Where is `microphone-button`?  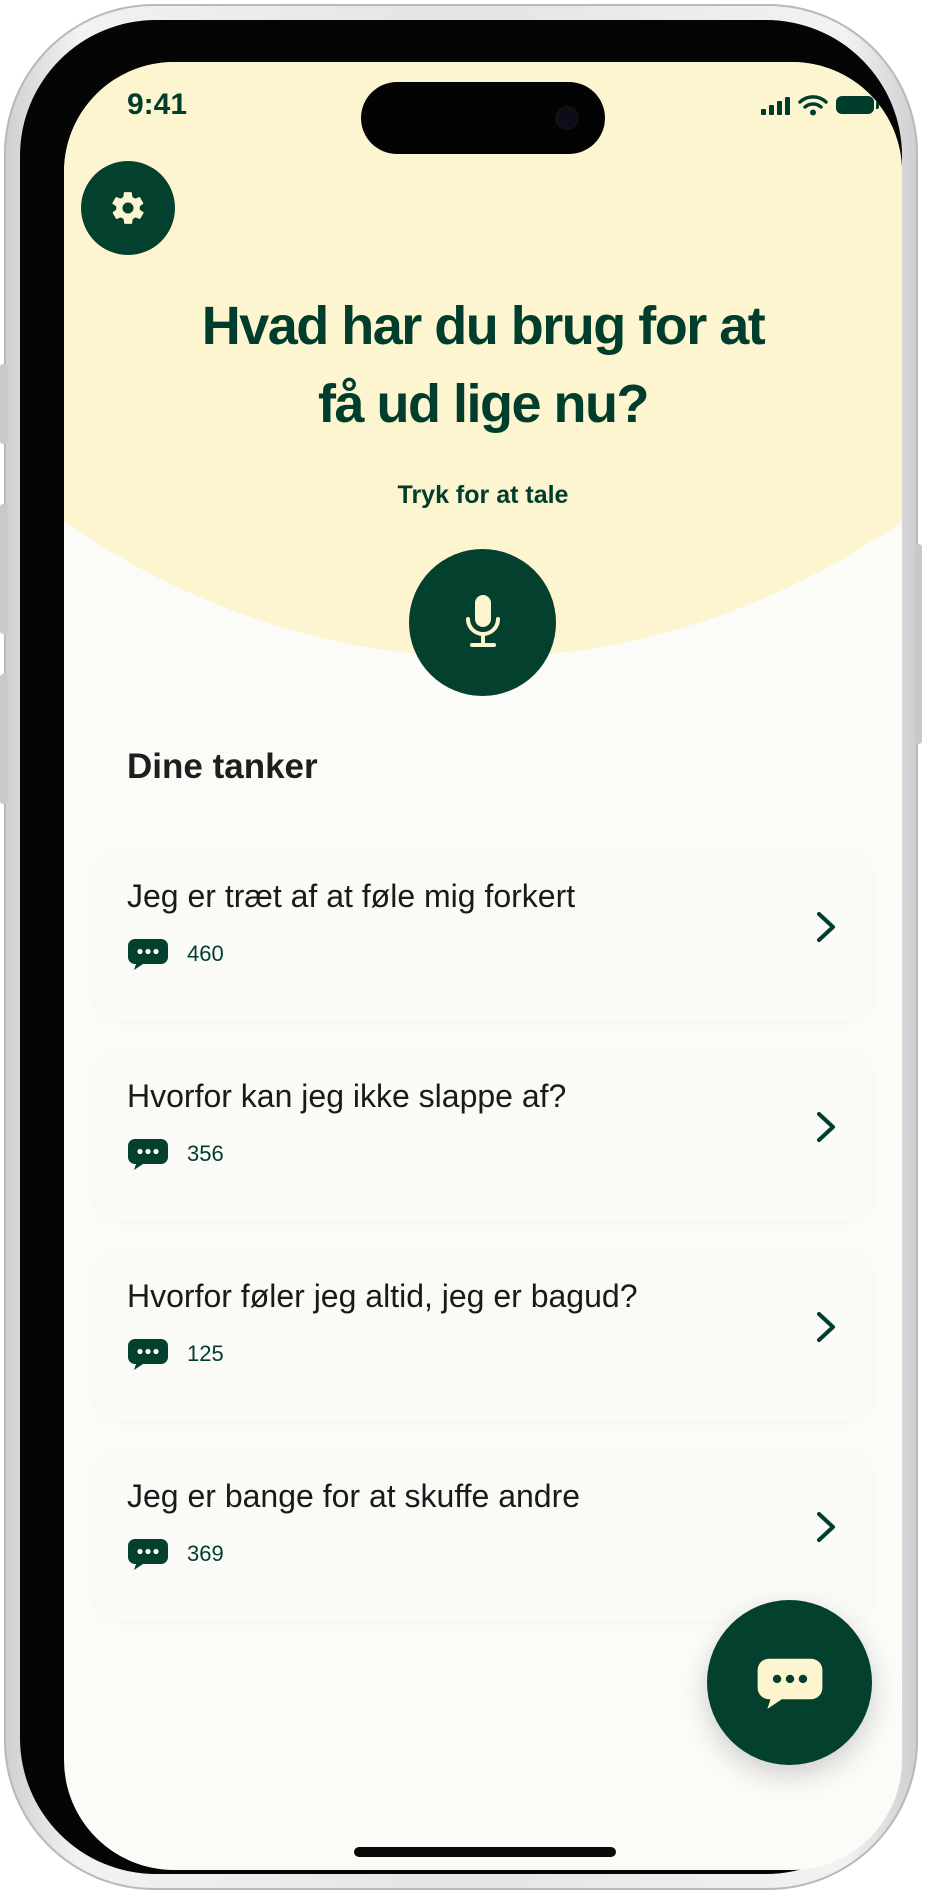
microphone-button is located at coordinates (482, 622).